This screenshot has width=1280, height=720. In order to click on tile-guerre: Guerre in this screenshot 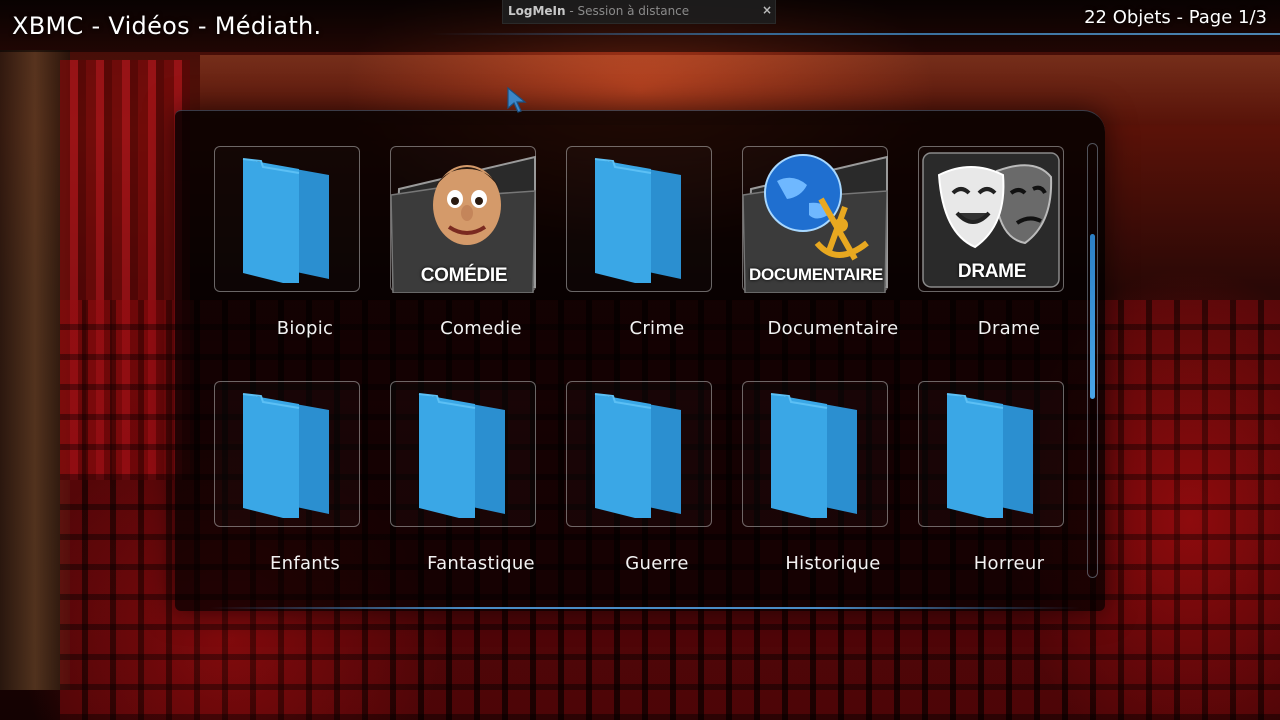, I will do `click(620, 491)`.